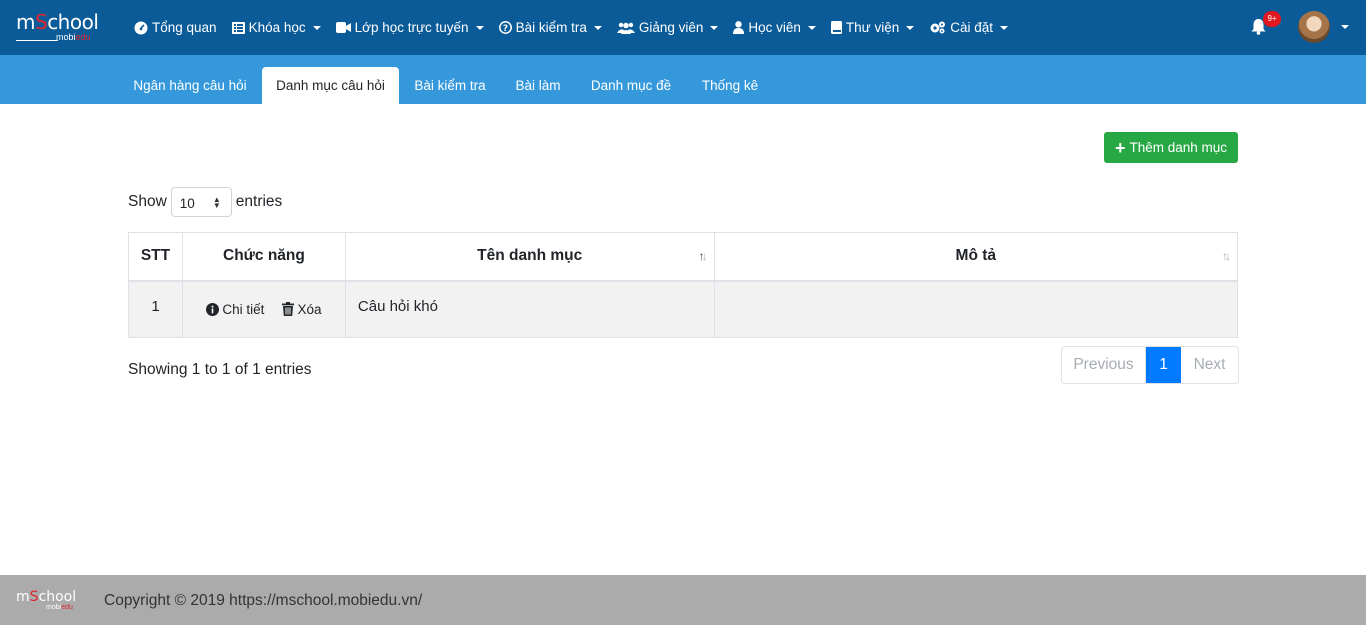 The height and width of the screenshot is (625, 1366). What do you see at coordinates (1272, 19) in the screenshot?
I see `notification-badge: 9+` at bounding box center [1272, 19].